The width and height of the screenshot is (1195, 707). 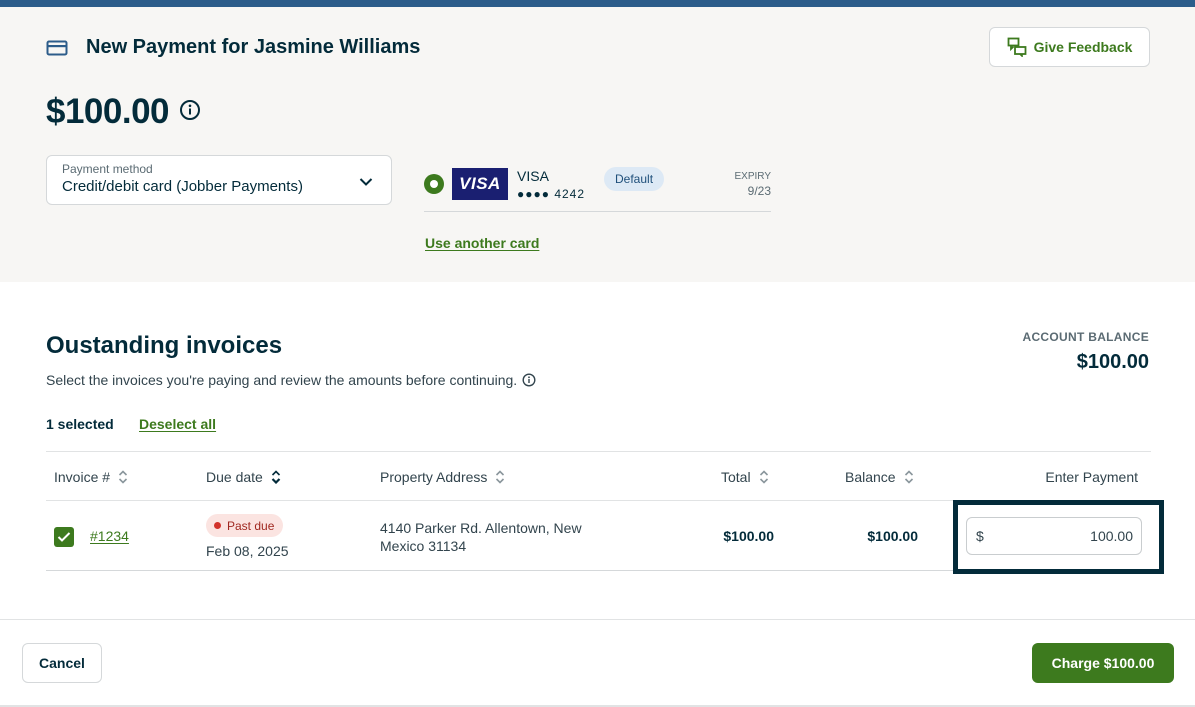 I want to click on expiry-label: EXPIRY, so click(x=753, y=176).